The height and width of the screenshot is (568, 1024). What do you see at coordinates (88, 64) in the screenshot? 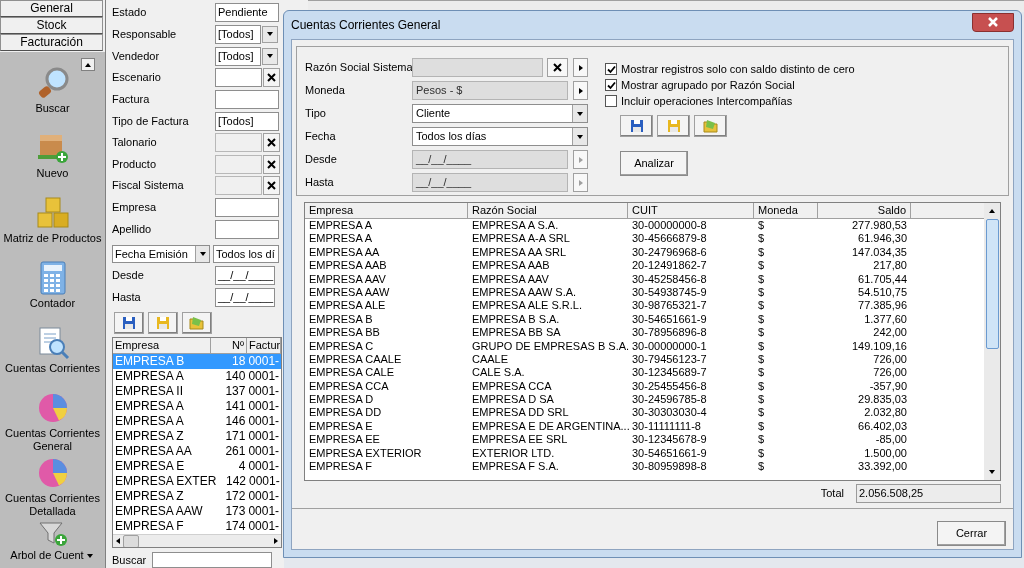
I see `scroll-up-button` at bounding box center [88, 64].